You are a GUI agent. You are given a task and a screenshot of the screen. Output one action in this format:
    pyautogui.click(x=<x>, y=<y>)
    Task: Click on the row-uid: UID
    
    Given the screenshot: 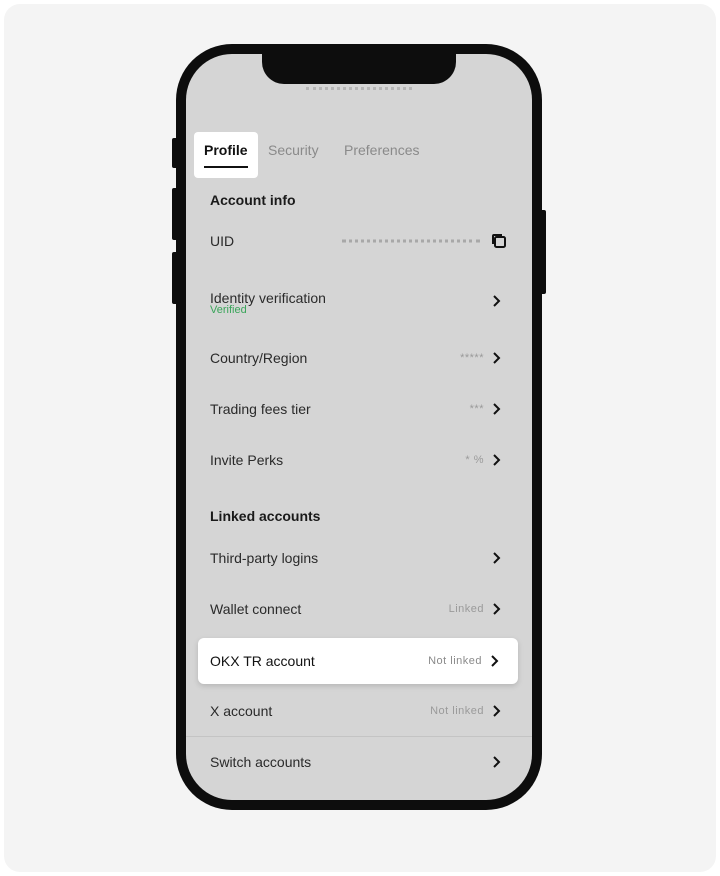 What is the action you would take?
    pyautogui.click(x=359, y=241)
    